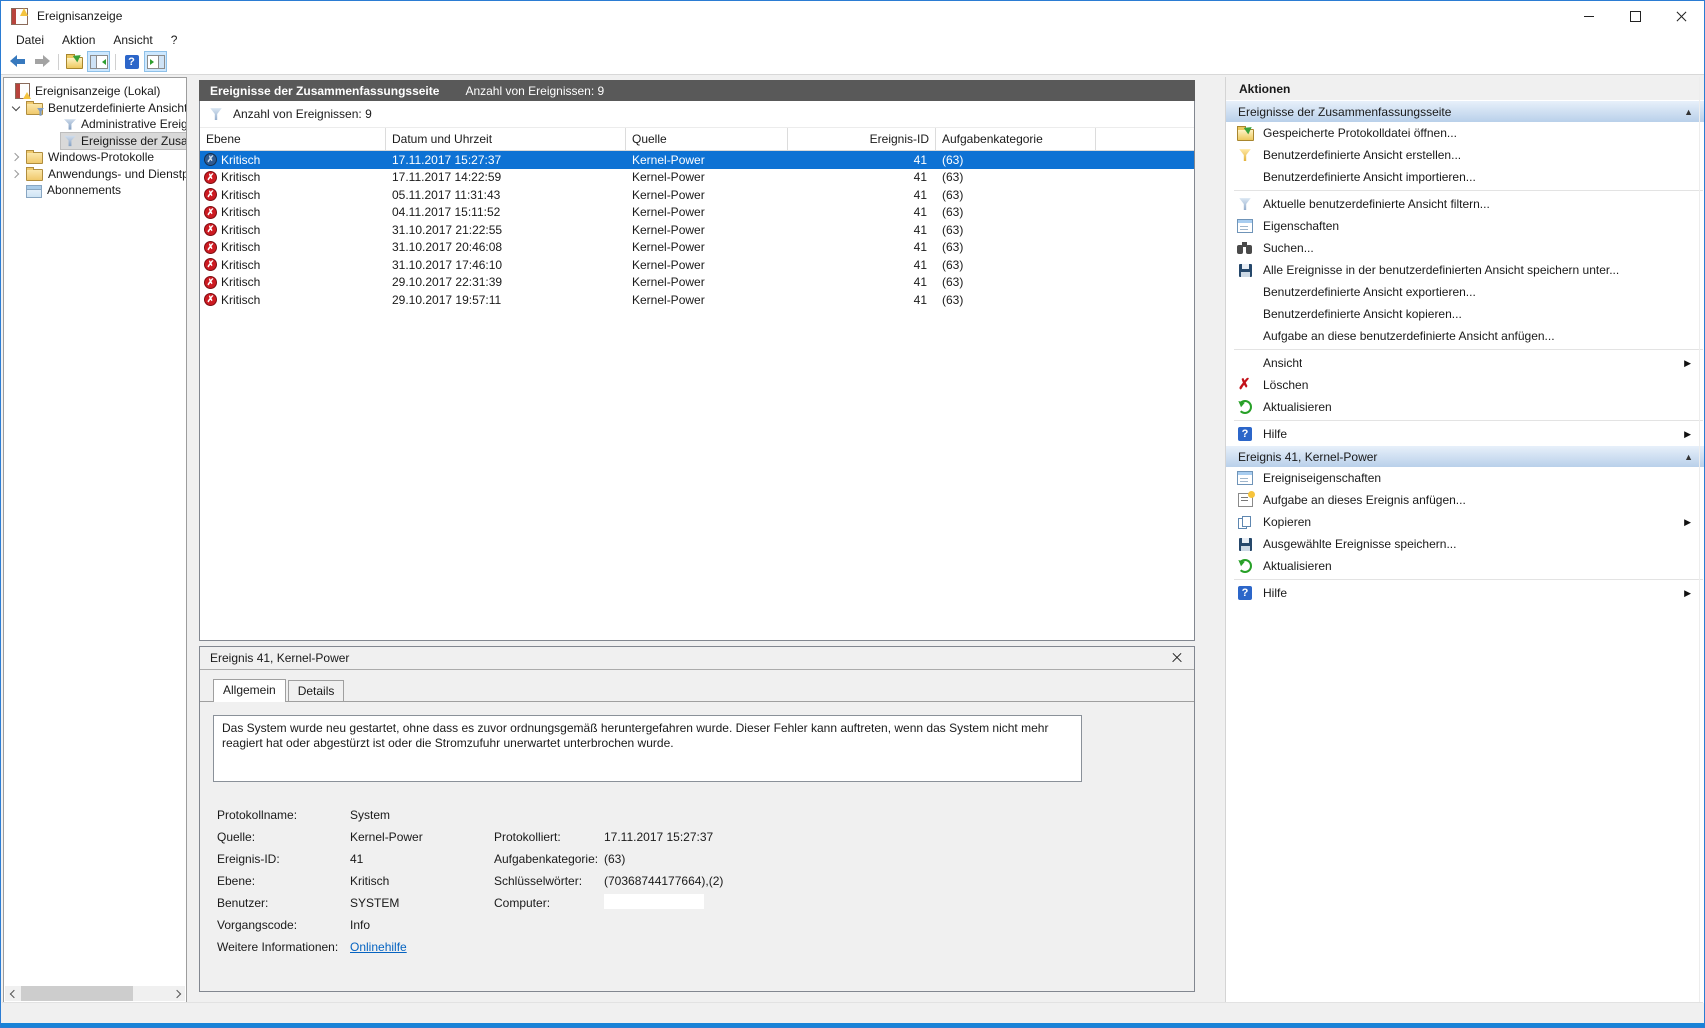 The image size is (1705, 1028). What do you see at coordinates (1681, 16) in the screenshot?
I see `close-button` at bounding box center [1681, 16].